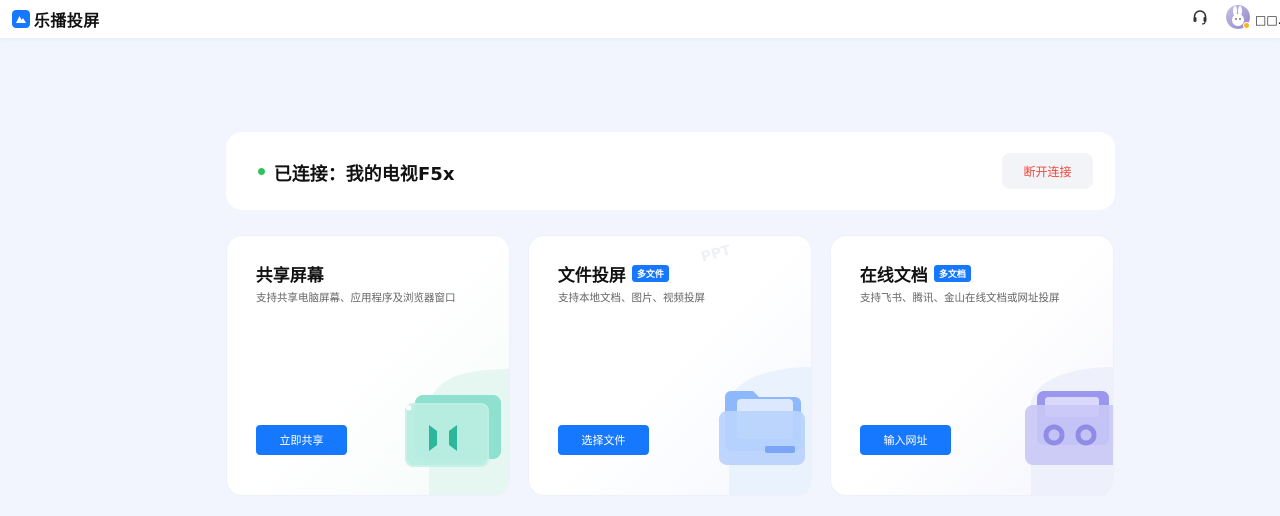 This screenshot has width=1280, height=516. I want to click on avatar-status-dot, so click(1246, 25).